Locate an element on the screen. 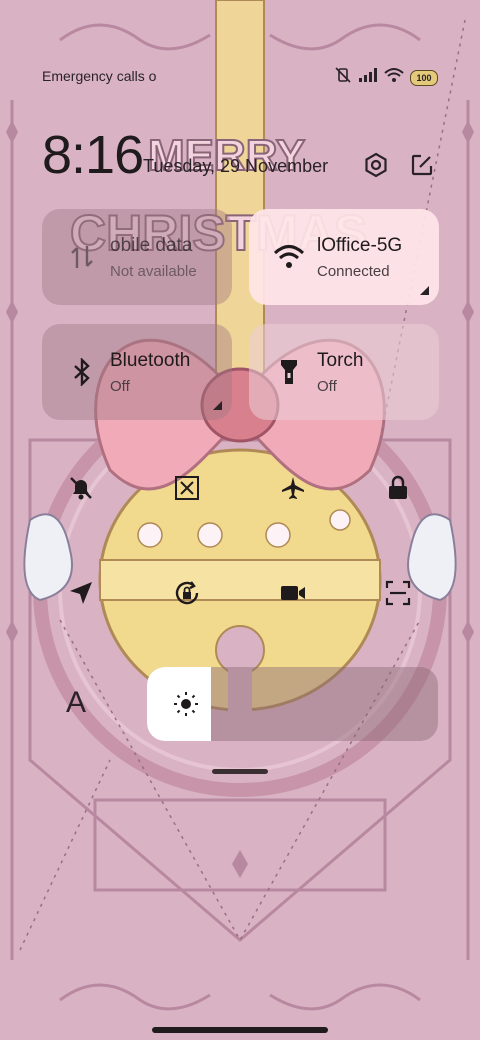  torch-icon is located at coordinates (289, 372).